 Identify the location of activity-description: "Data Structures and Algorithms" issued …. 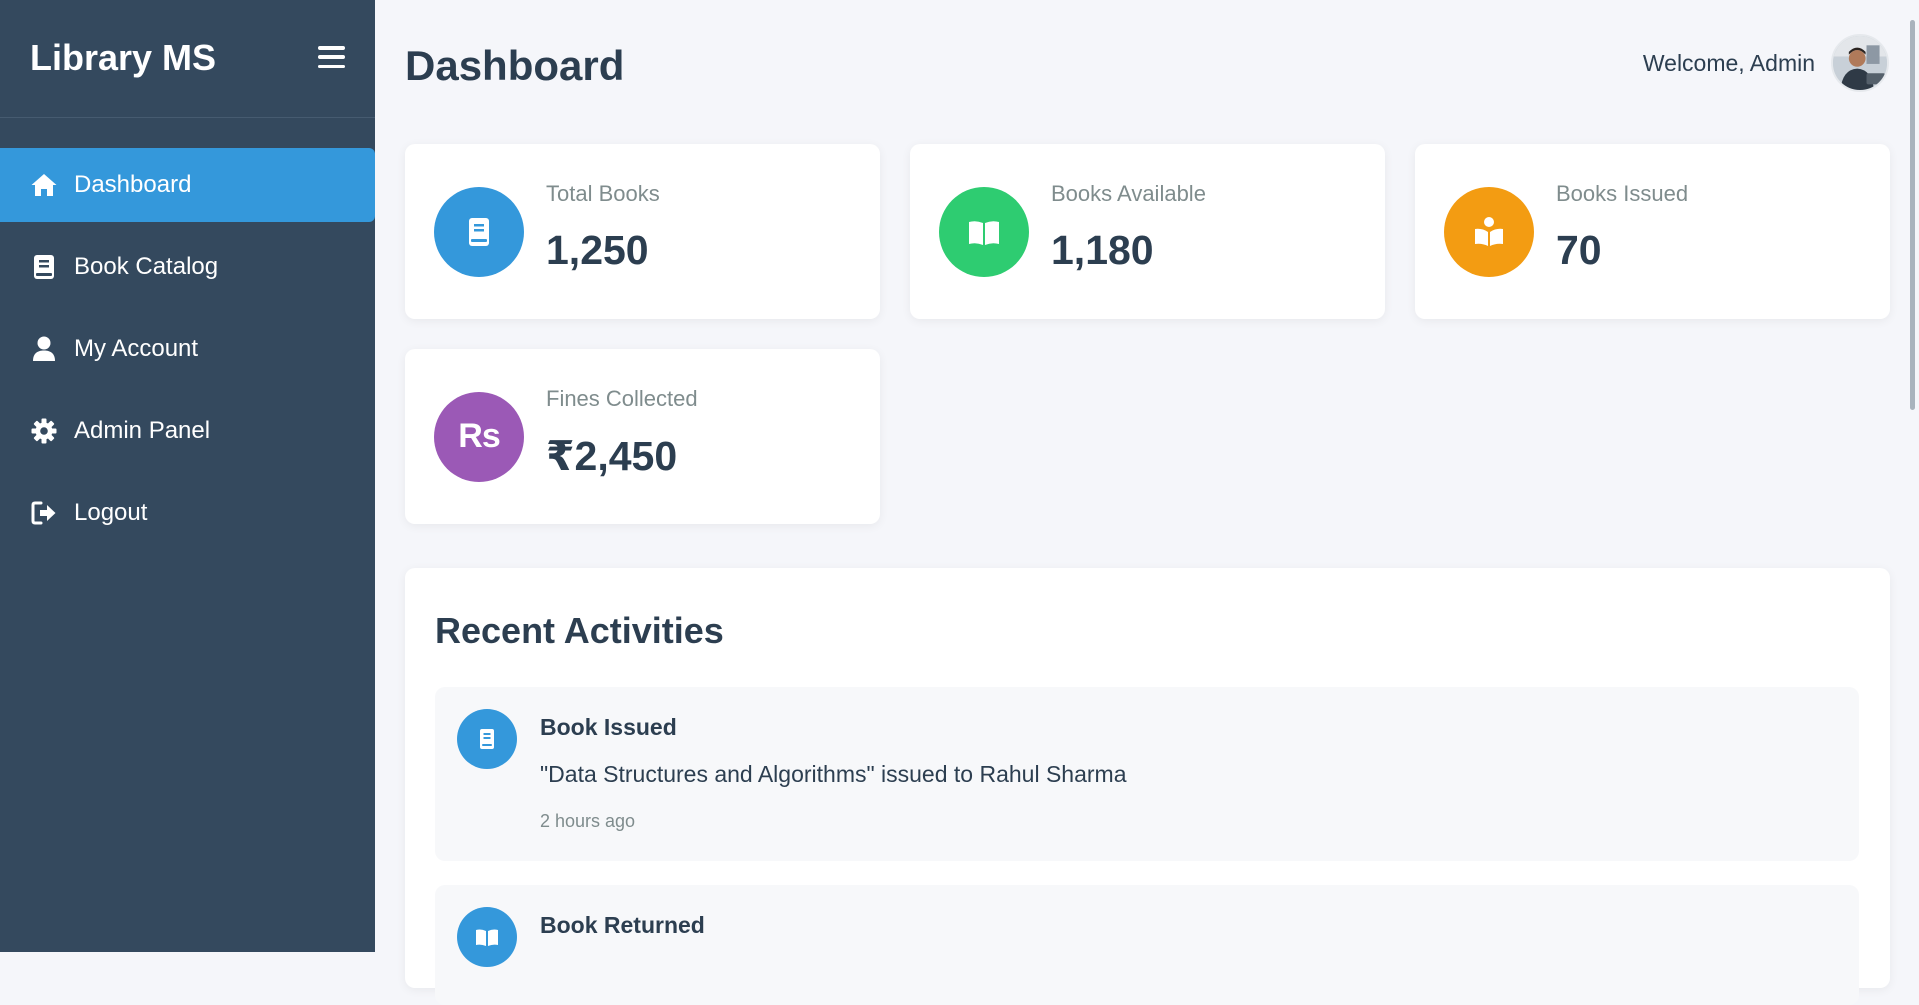
(833, 774).